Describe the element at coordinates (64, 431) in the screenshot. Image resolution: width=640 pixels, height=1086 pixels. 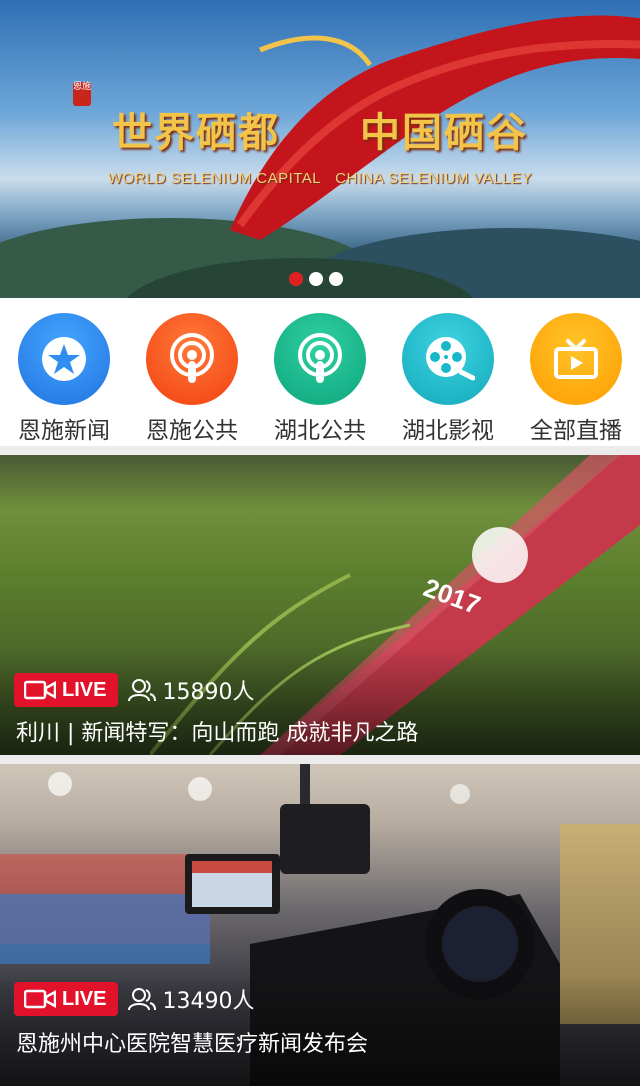
I see `nav-label: 恩施新闻` at that location.